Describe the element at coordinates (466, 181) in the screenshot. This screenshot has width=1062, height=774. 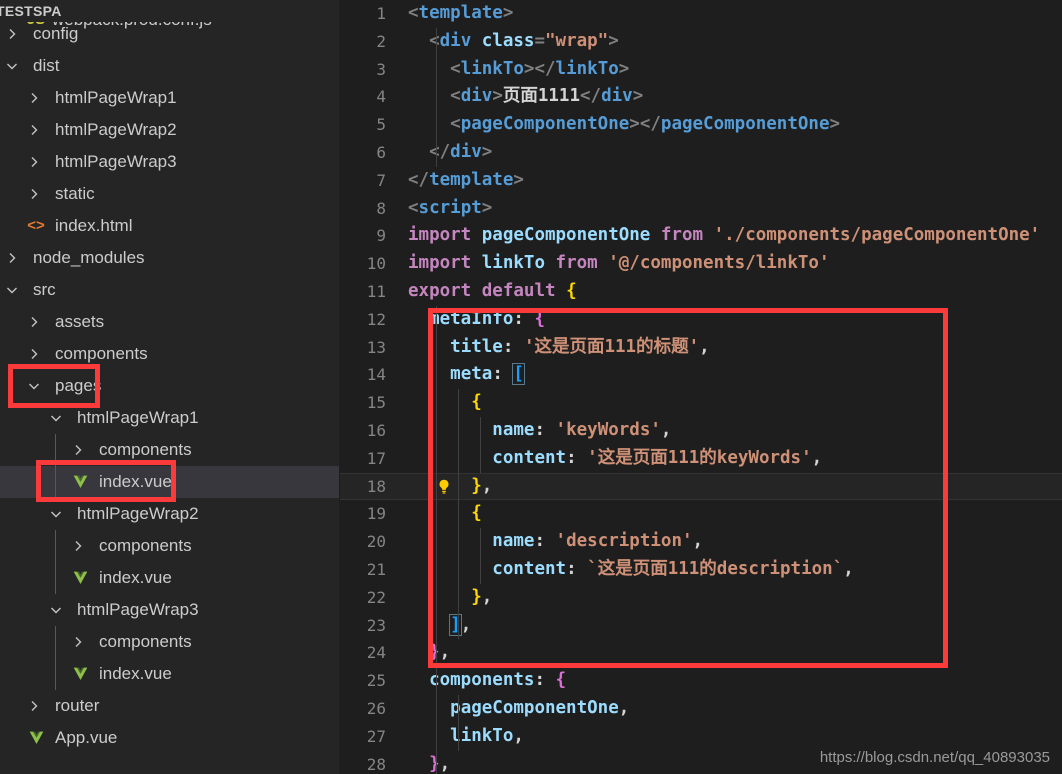
I see `code-text: </template>` at that location.